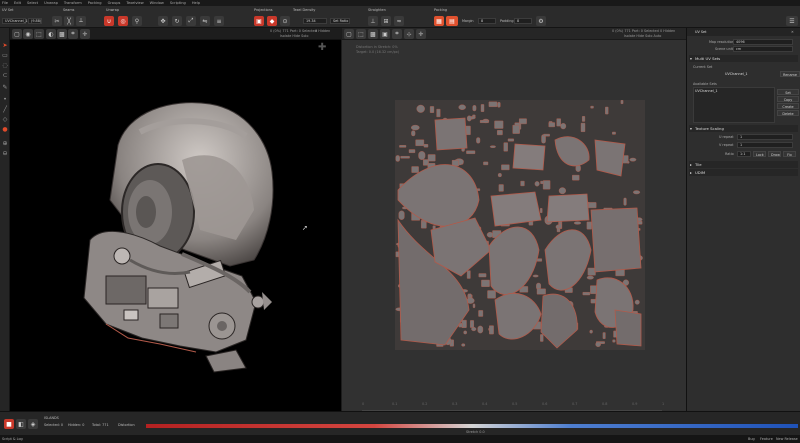 The height and width of the screenshot is (443, 800). Describe the element at coordinates (5, 45) in the screenshot. I see `select-arrow-icon: ➤` at that location.